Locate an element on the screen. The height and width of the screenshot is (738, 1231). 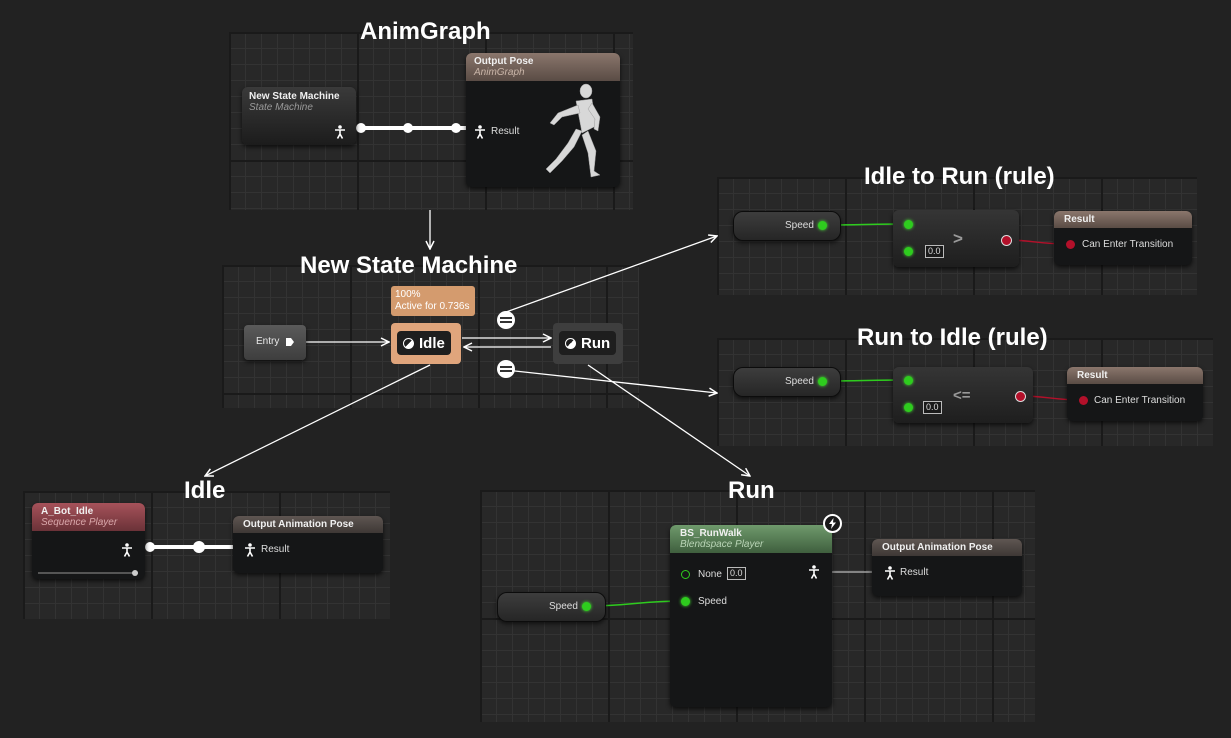
run-state-label: Run is located at coordinates (596, 343).